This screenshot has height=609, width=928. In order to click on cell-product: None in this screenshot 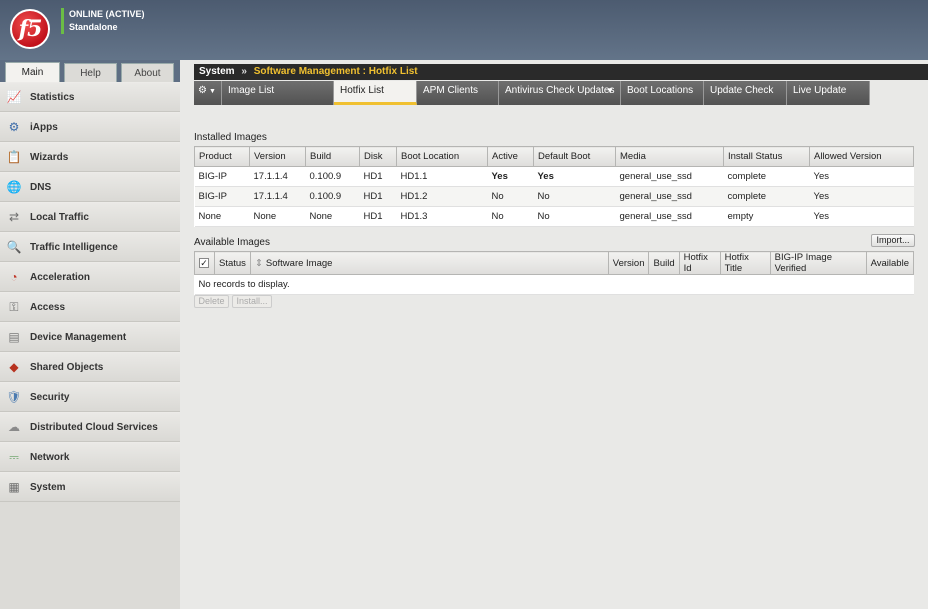, I will do `click(222, 216)`.